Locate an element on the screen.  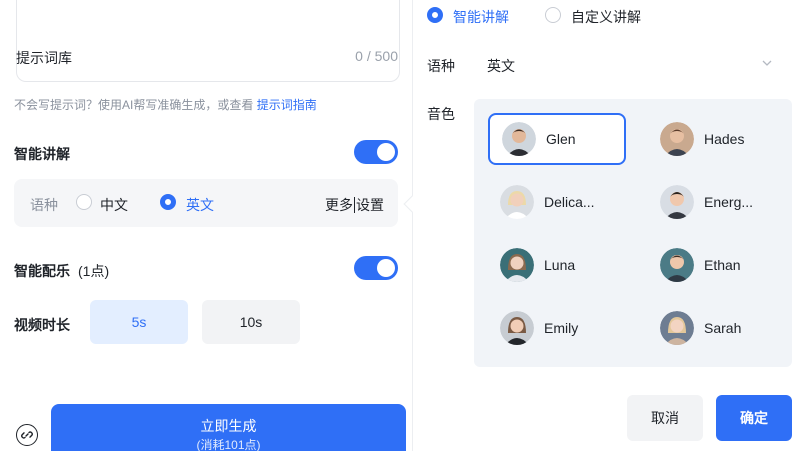
mode-radio-smart is located at coordinates (435, 15).